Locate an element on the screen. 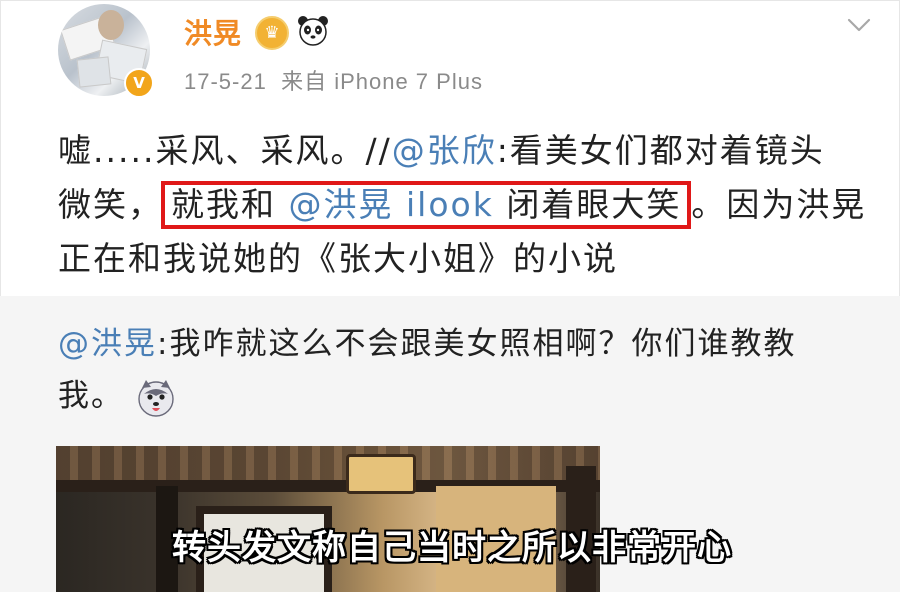 The width and height of the screenshot is (900, 592). verified-badge-icon: V is located at coordinates (139, 83).